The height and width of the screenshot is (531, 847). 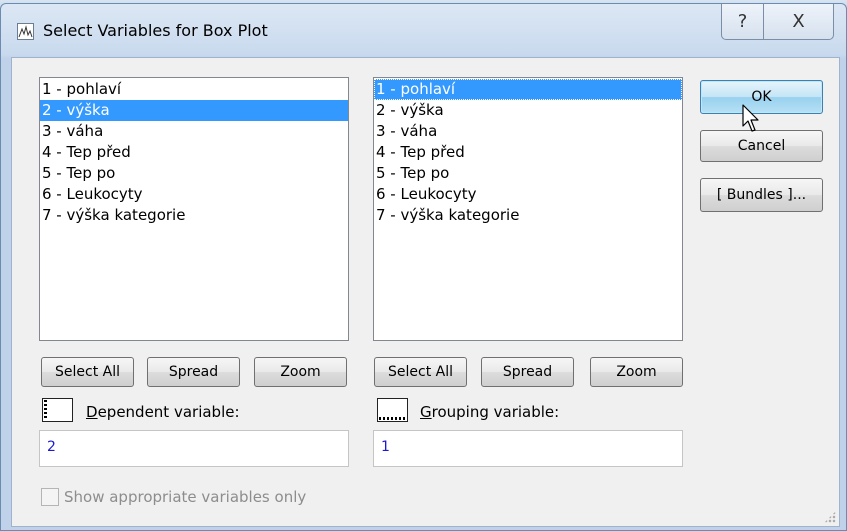 I want to click on dependent-variable-icon, so click(x=57, y=410).